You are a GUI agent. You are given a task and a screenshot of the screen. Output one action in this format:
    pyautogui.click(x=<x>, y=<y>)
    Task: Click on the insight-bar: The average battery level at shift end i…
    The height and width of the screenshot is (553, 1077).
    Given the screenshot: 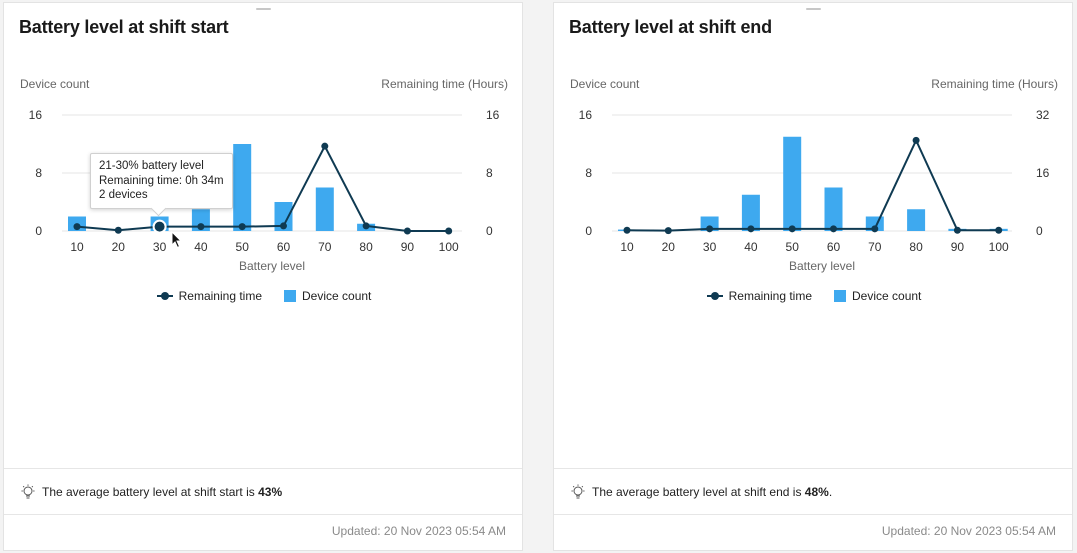 What is the action you would take?
    pyautogui.click(x=813, y=491)
    